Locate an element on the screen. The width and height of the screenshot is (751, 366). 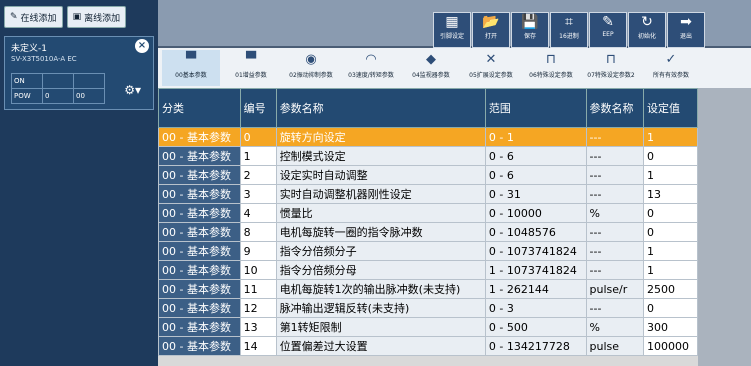
table-row: 00 - 基本参数 9 指令分倍频分子 0 - 1073741824 --- 1 is located at coordinates (428, 251).